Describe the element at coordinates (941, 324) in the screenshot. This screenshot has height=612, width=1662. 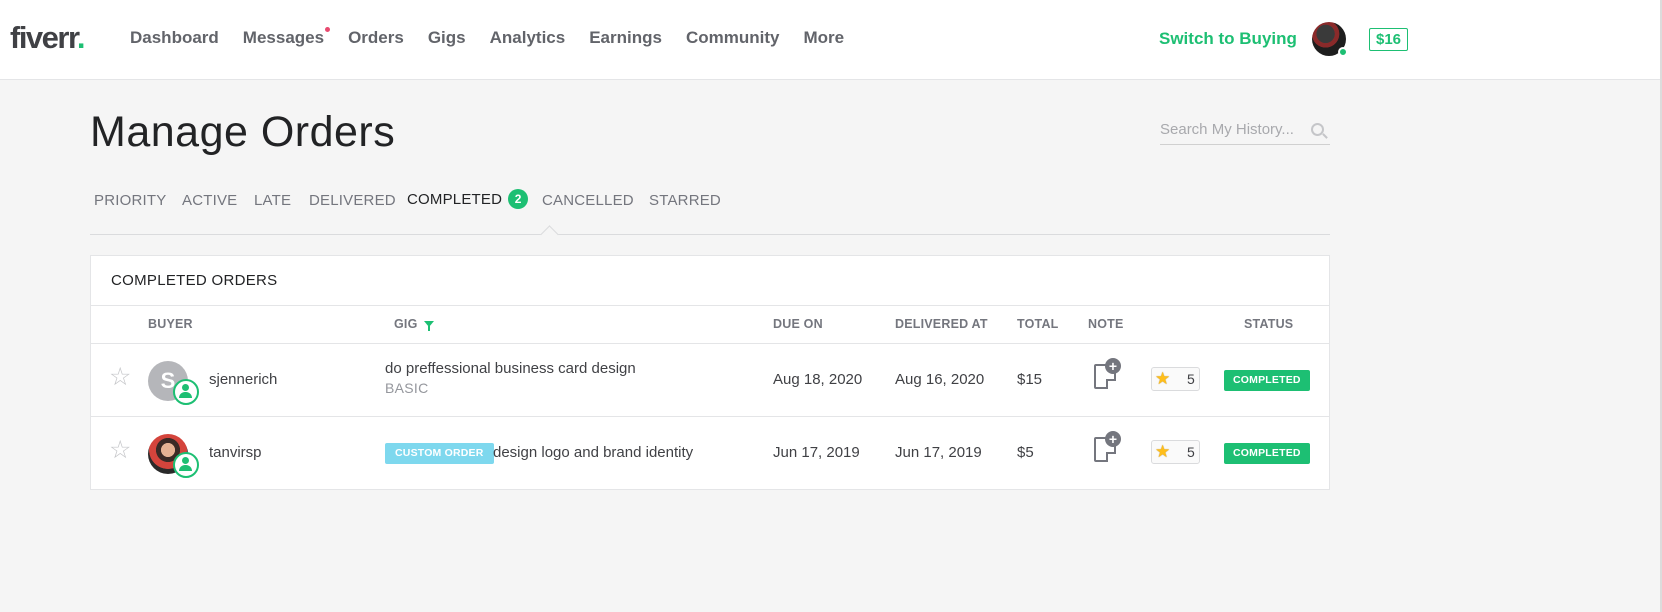
I see `column-header-delivered-at: DELIVERED AT` at that location.